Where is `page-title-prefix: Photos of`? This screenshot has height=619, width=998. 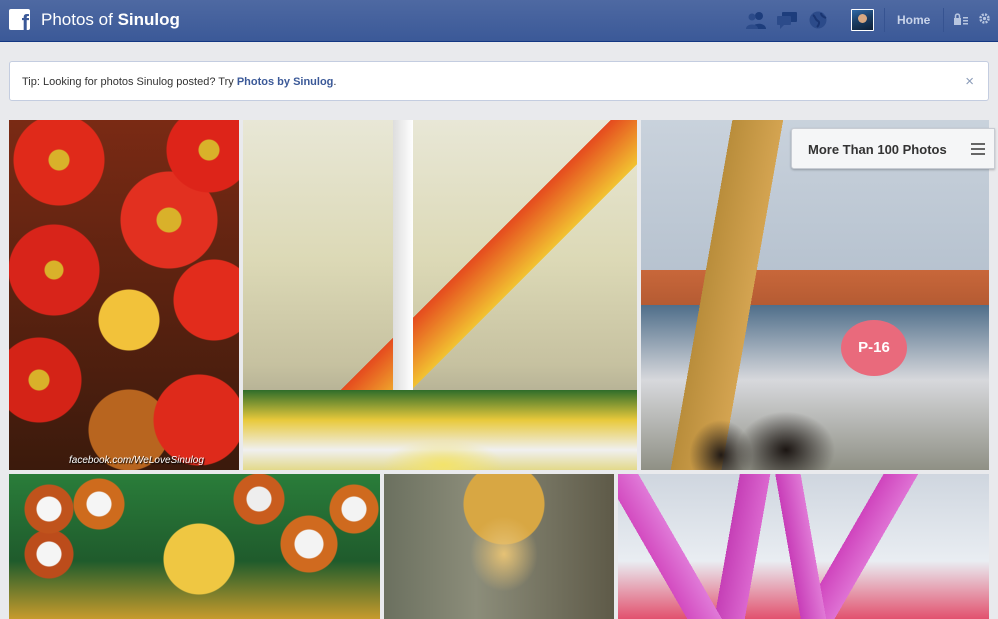 page-title-prefix: Photos of is located at coordinates (77, 19).